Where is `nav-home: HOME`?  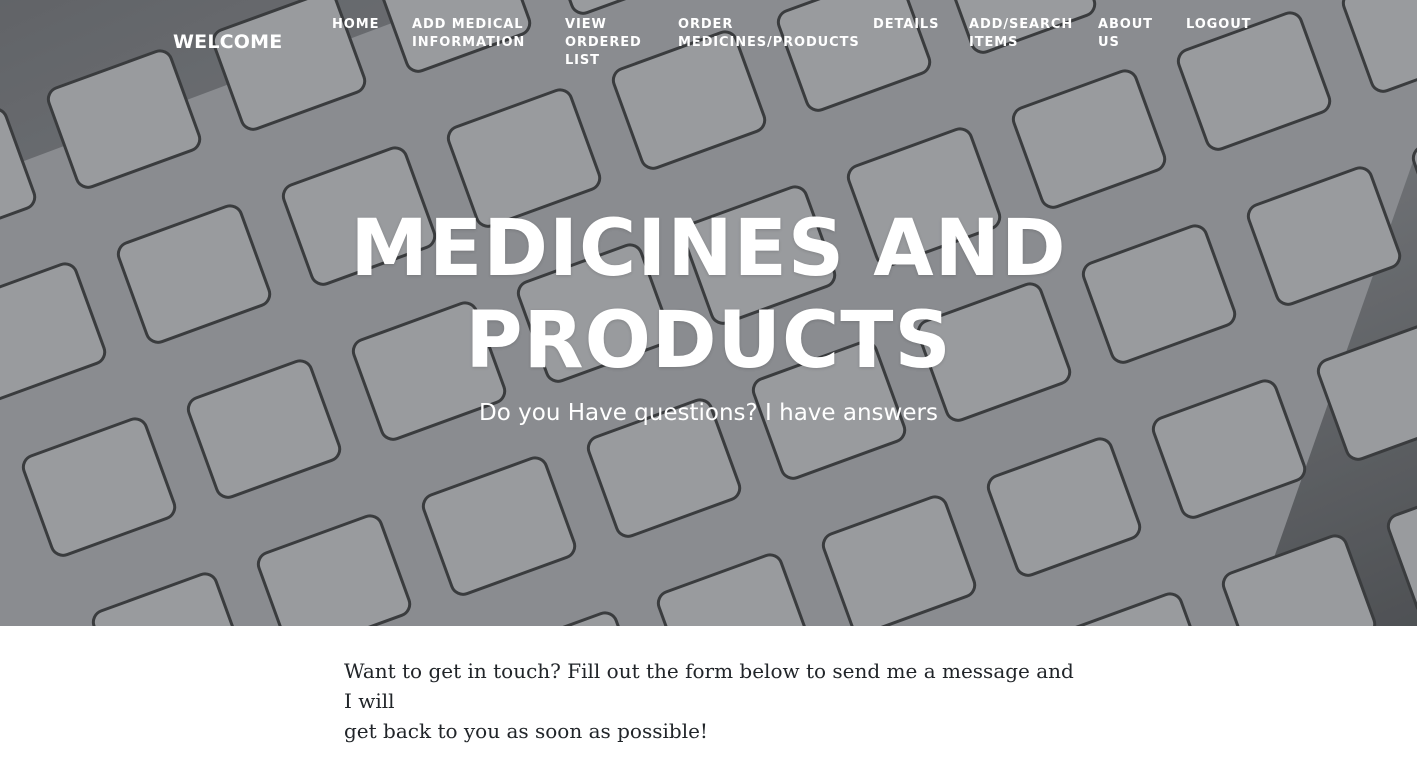 nav-home: HOME is located at coordinates (355, 25).